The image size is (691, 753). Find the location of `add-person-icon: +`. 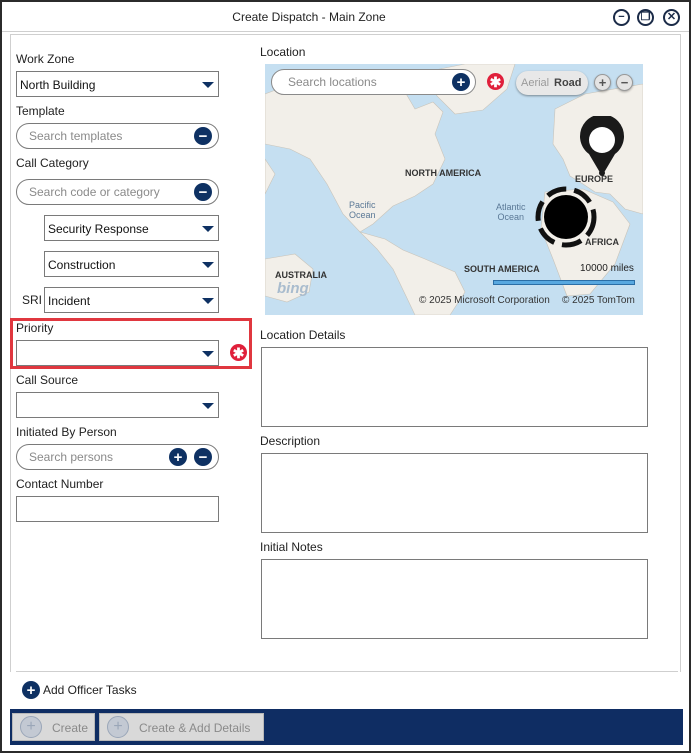

add-person-icon: + is located at coordinates (178, 457).